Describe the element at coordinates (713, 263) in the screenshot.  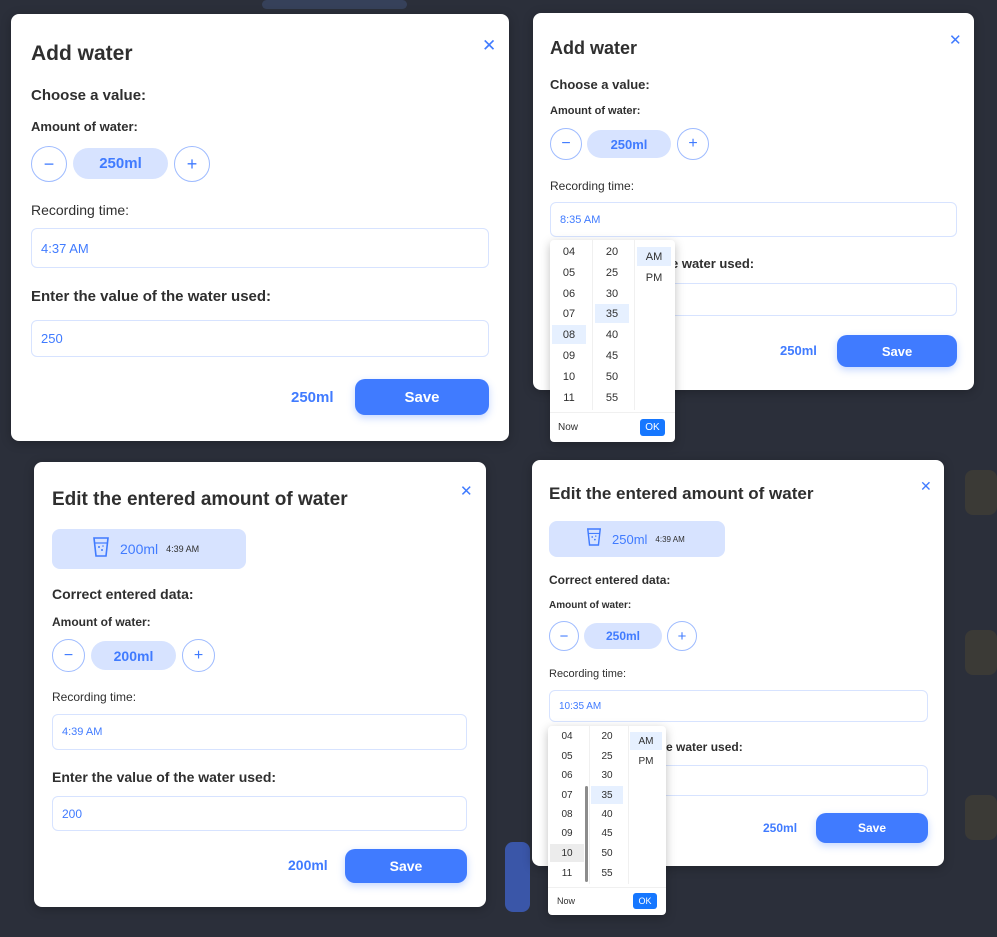
I see `enter-value-label: e water used:` at that location.